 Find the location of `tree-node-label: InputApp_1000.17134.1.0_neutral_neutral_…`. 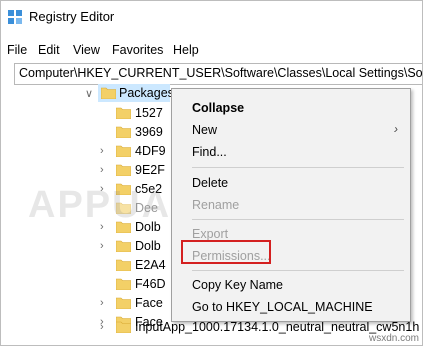

tree-node-label: InputApp_1000.17134.1.0_neutral_neutral_… is located at coordinates (277, 327).